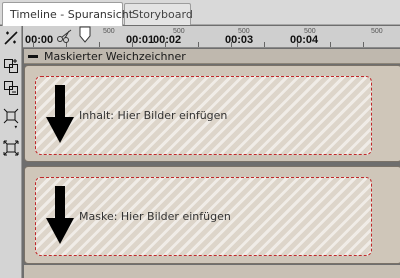 The width and height of the screenshot is (400, 278). What do you see at coordinates (39, 40) in the screenshot?
I see `ruler-label: 00:00` at bounding box center [39, 40].